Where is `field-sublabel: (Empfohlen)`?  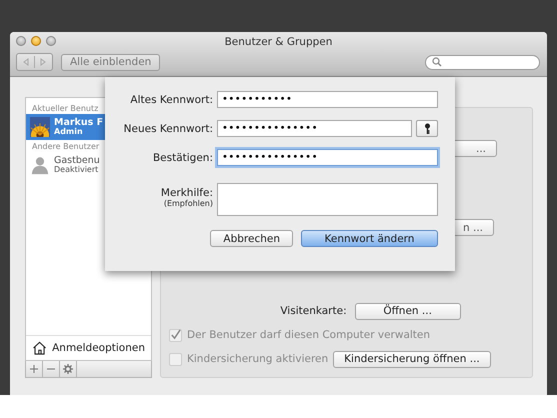 field-sublabel: (Empfohlen) is located at coordinates (188, 203).